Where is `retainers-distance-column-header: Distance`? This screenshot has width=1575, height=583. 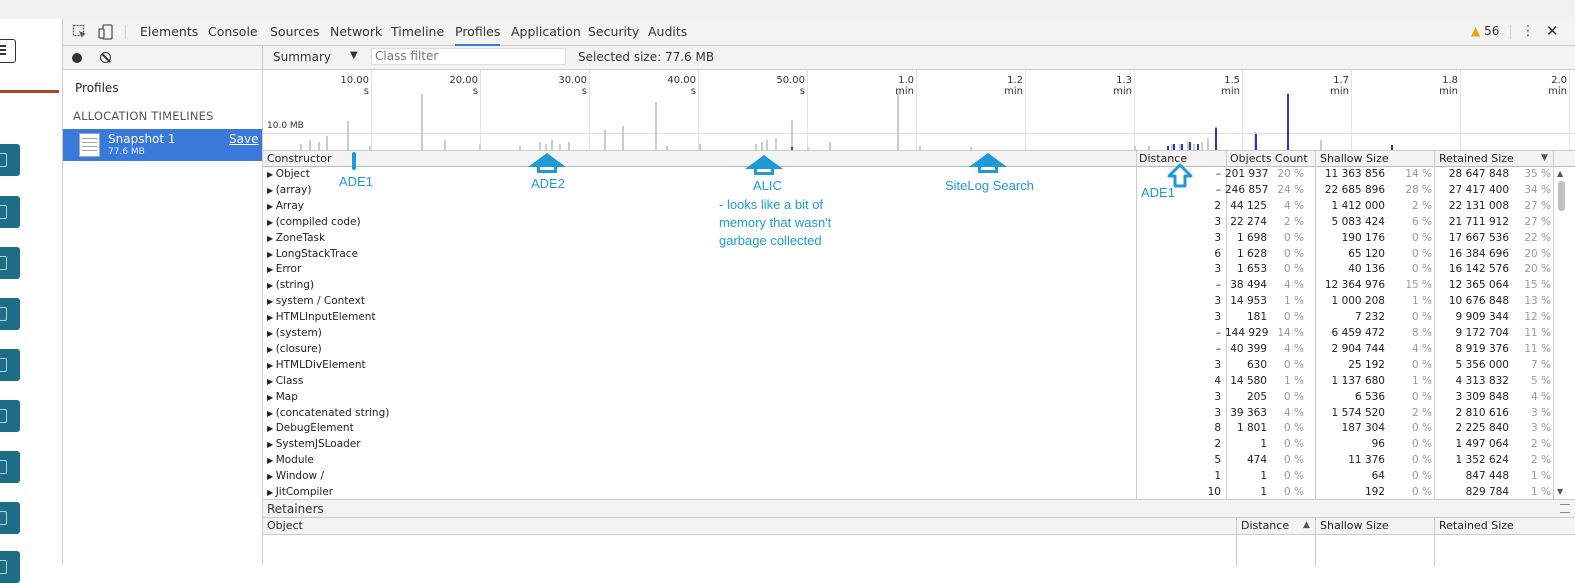
retainers-distance-column-header: Distance is located at coordinates (1265, 525).